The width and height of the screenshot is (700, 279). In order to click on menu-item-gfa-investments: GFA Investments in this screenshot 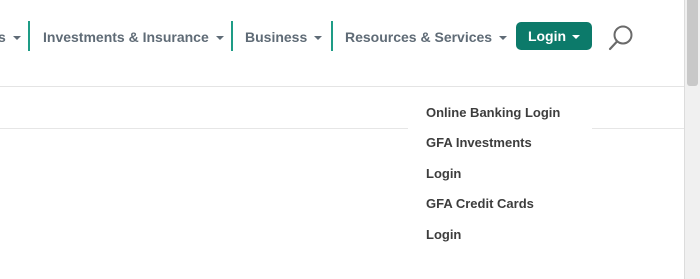, I will do `click(479, 144)`.